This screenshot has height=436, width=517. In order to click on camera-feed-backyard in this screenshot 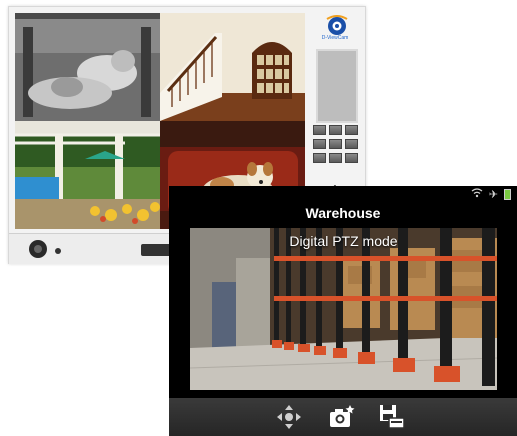, I will do `click(87, 175)`.